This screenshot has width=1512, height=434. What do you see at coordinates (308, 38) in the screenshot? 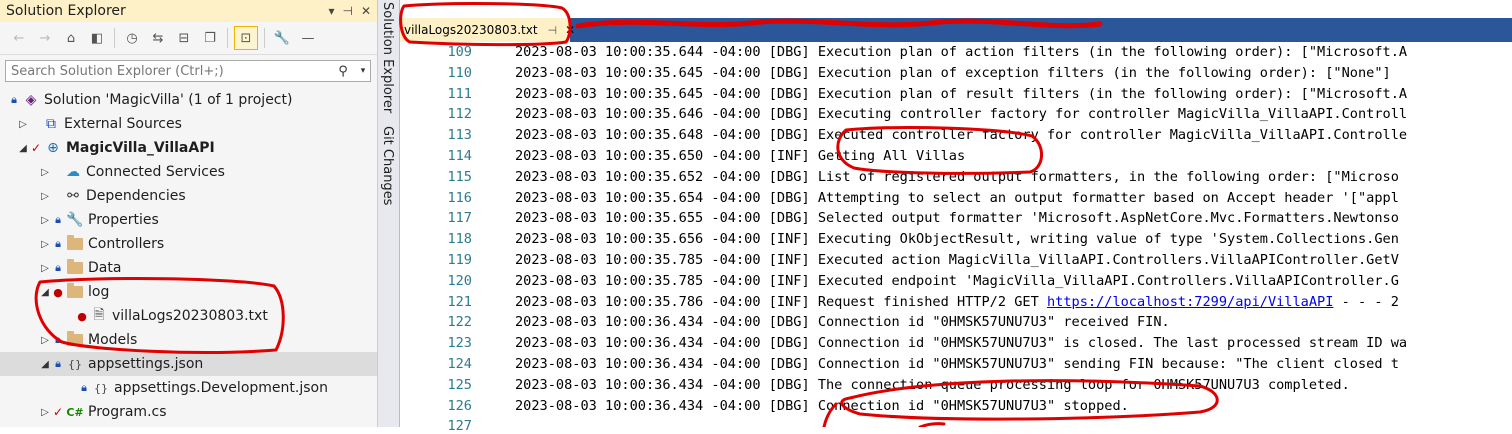
I see `more-options-icon: —` at bounding box center [308, 38].